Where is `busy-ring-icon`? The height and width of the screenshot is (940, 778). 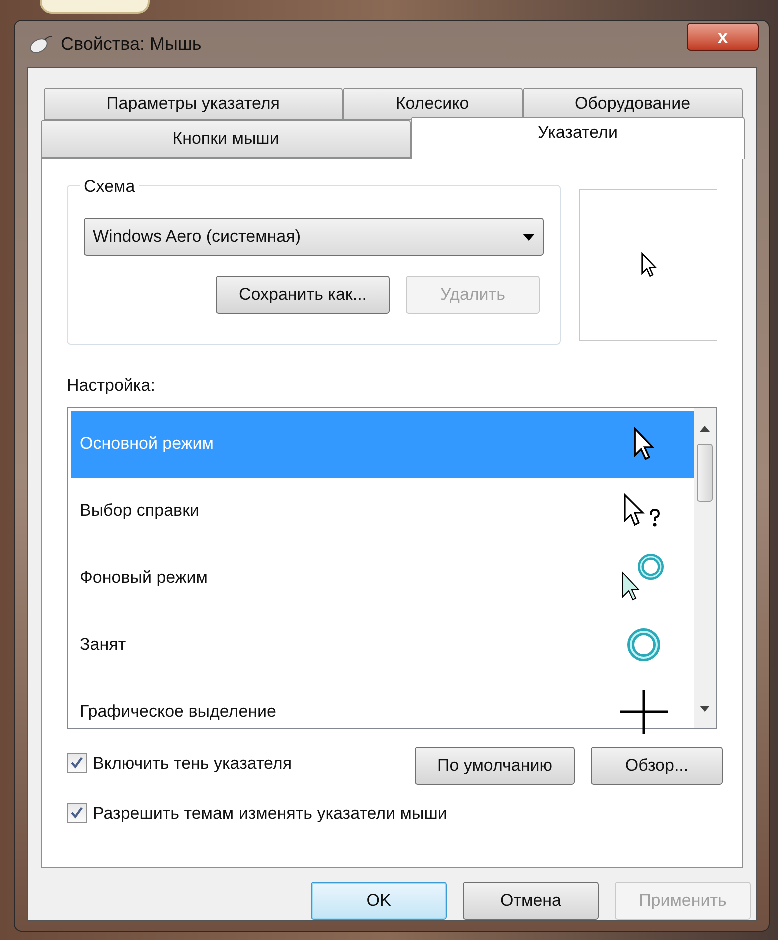 busy-ring-icon is located at coordinates (644, 645).